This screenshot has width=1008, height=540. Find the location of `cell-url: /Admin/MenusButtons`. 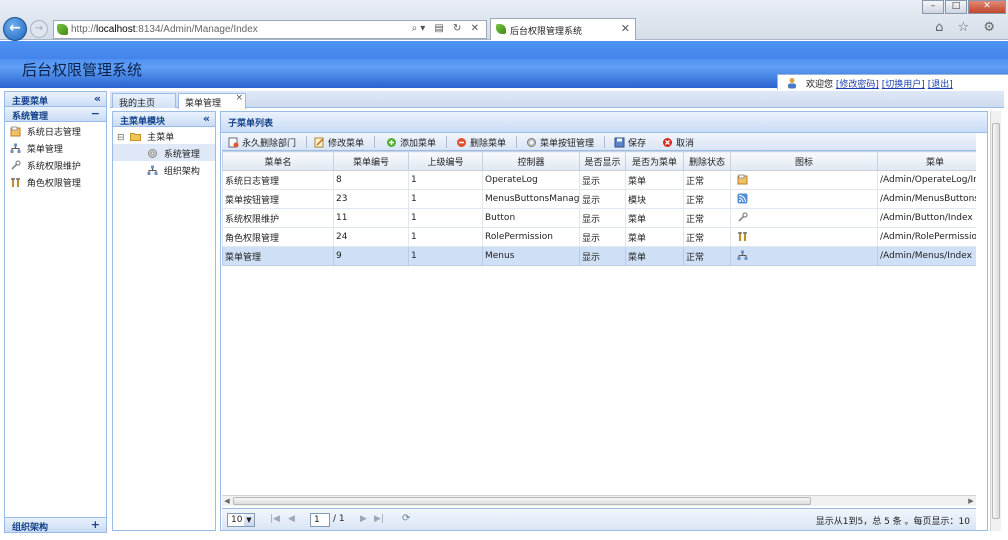

cell-url: /Admin/MenusButtons is located at coordinates (926, 199).